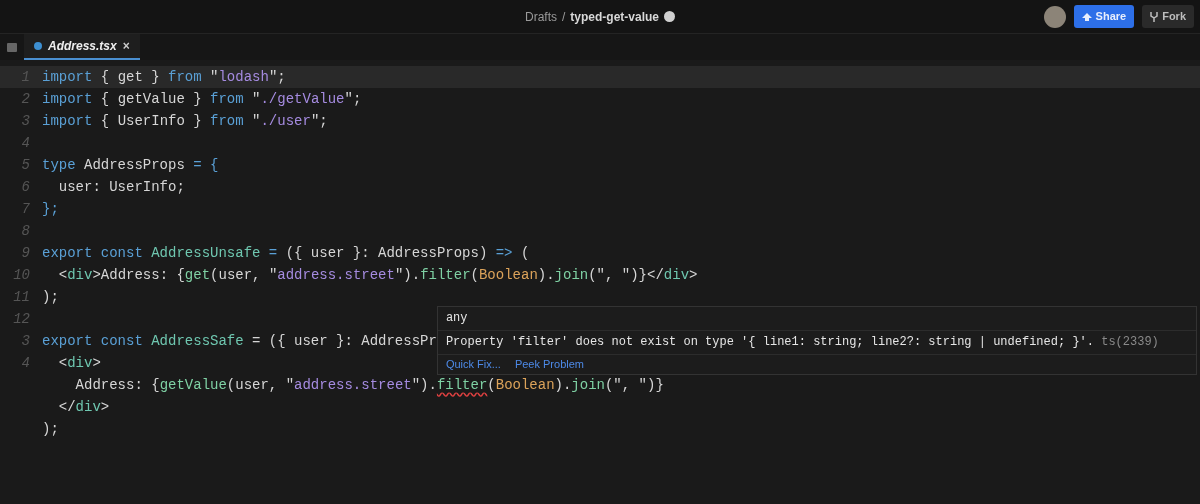 Image resolution: width=1200 pixels, height=504 pixels. I want to click on tab-label: Address.tsx, so click(82, 46).